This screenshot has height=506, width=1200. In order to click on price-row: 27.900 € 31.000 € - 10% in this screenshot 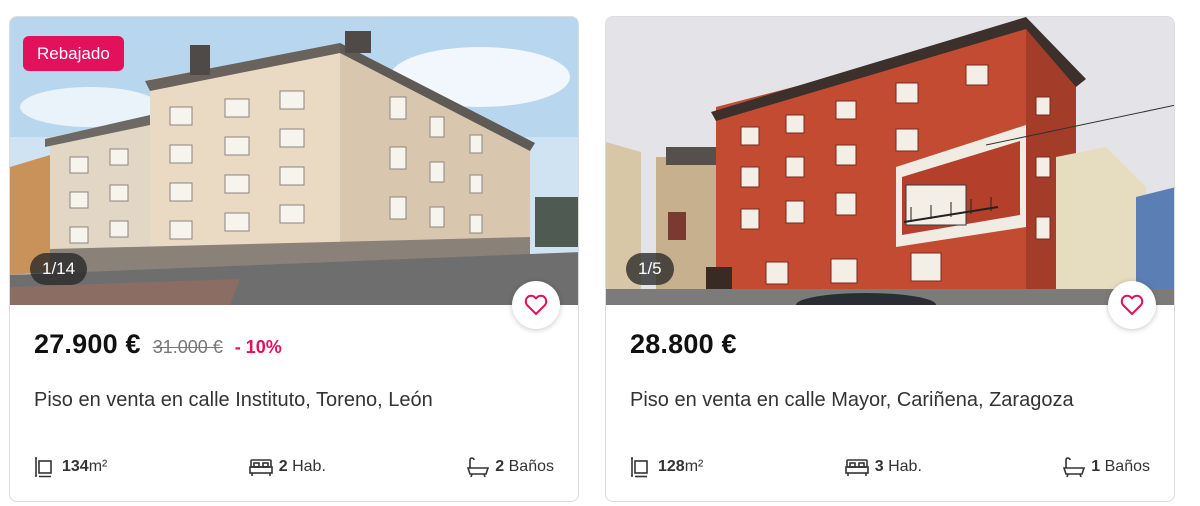, I will do `click(158, 344)`.